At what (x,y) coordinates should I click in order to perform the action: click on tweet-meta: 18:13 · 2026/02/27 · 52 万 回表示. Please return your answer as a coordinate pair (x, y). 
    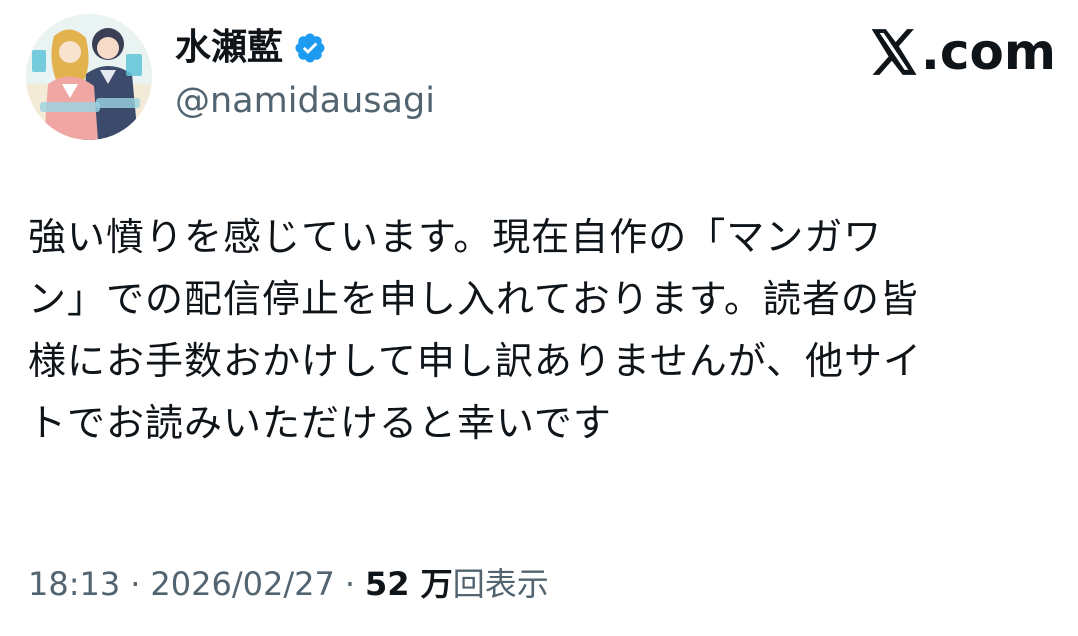
    Looking at the image, I should click on (288, 584).